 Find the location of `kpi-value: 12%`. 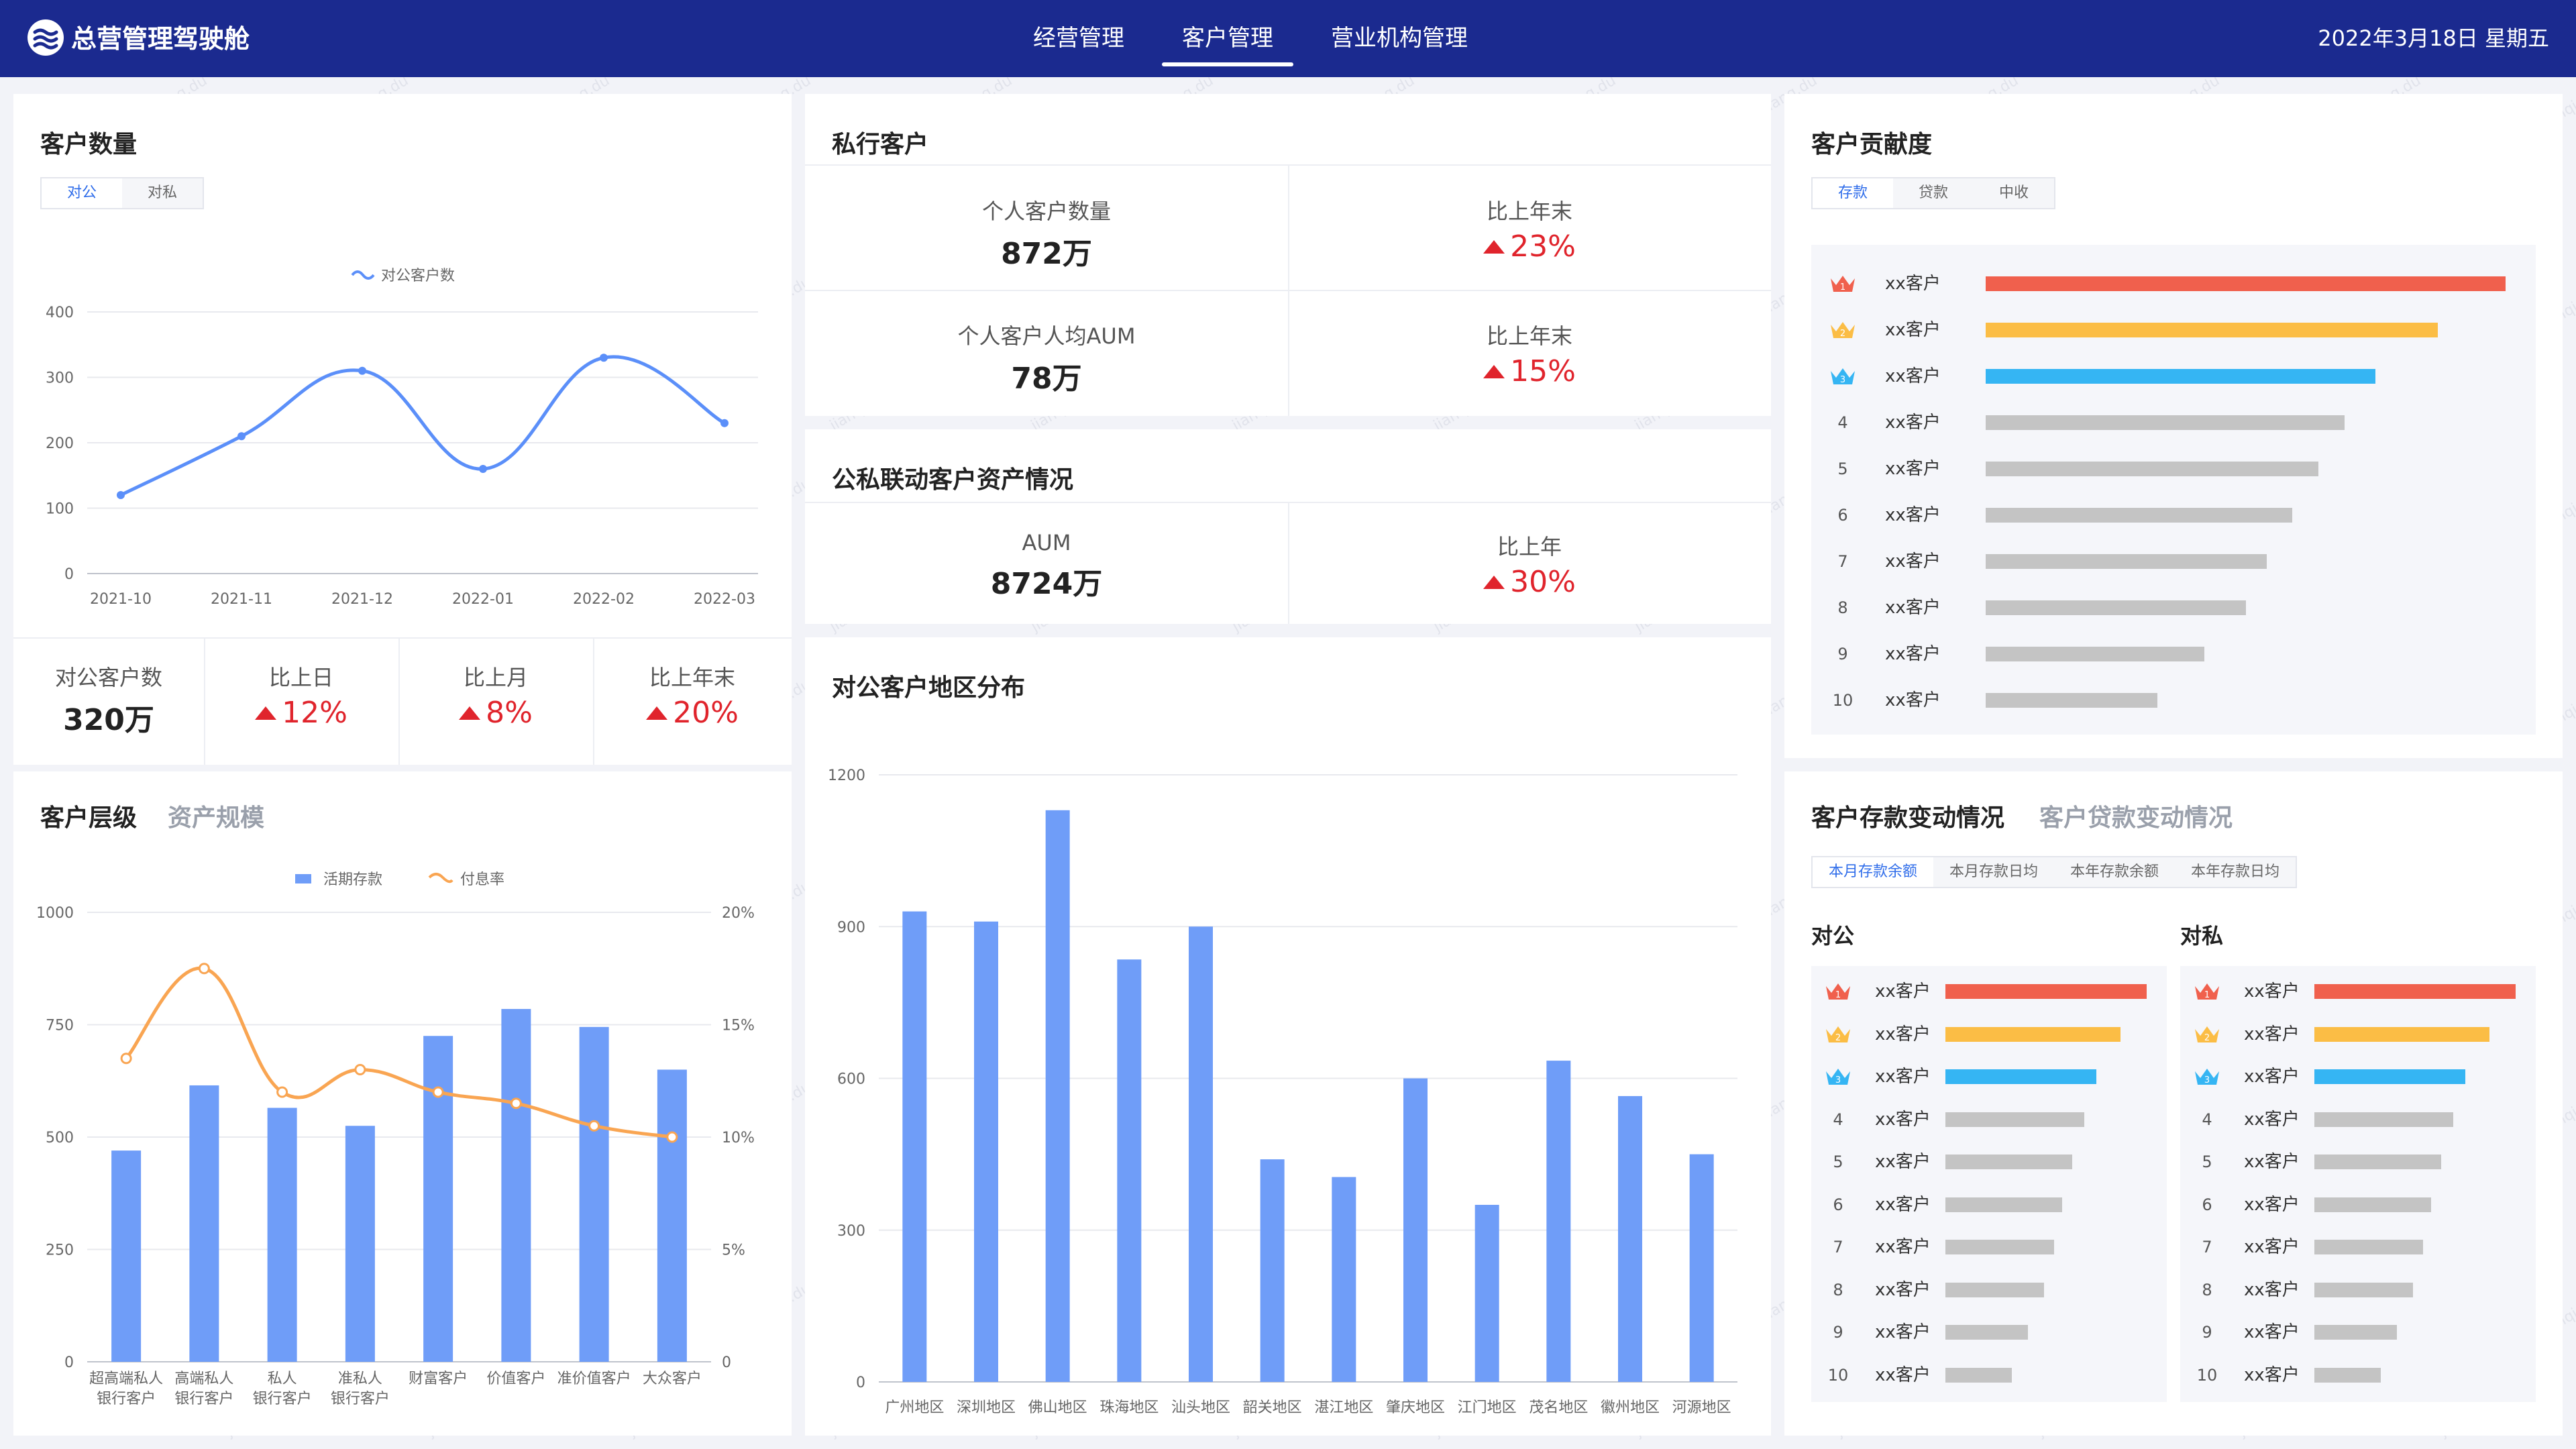

kpi-value: 12% is located at coordinates (314, 713).